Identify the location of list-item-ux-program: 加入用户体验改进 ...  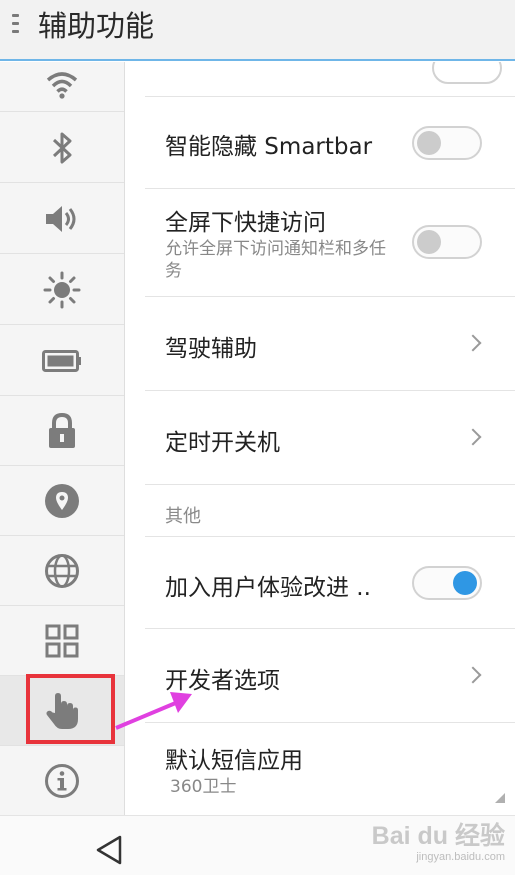
(330, 582).